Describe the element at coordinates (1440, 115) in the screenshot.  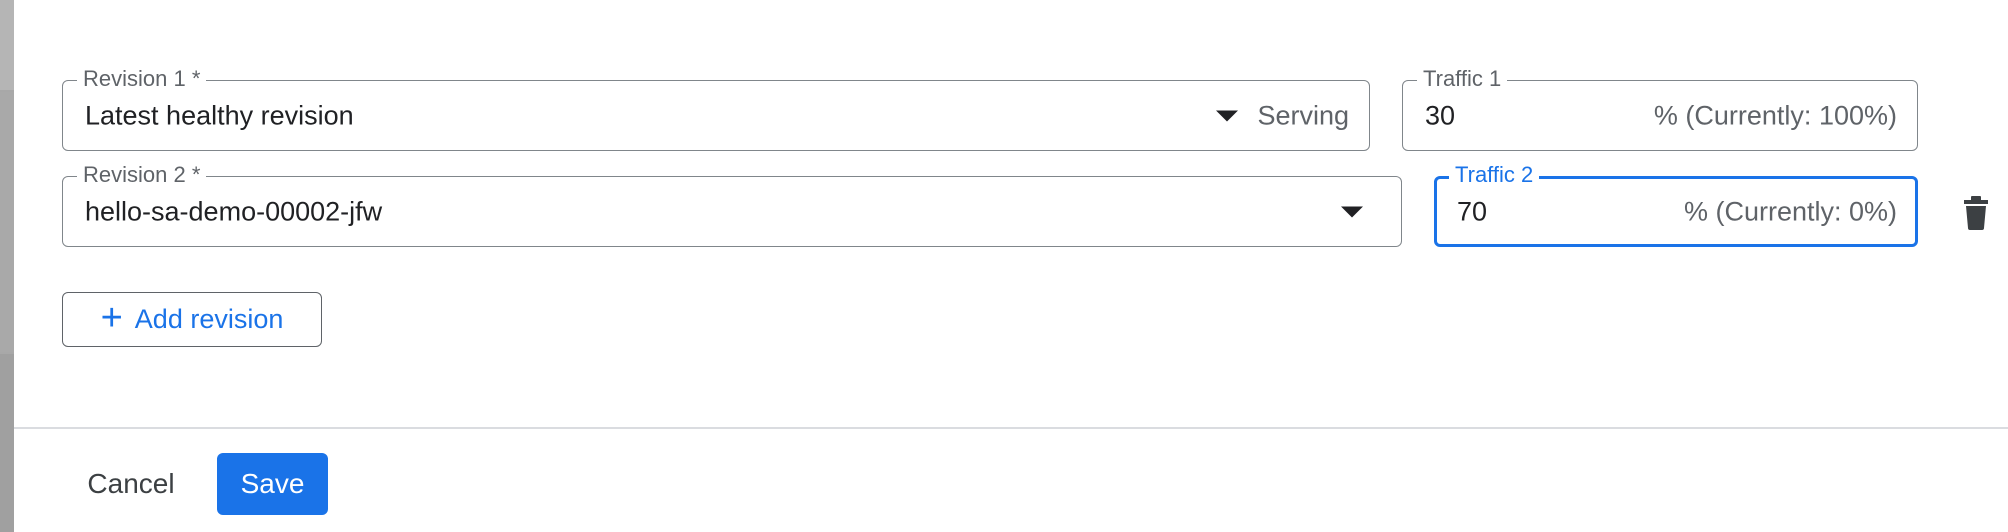
I see `traffic-1-value: 30` at that location.